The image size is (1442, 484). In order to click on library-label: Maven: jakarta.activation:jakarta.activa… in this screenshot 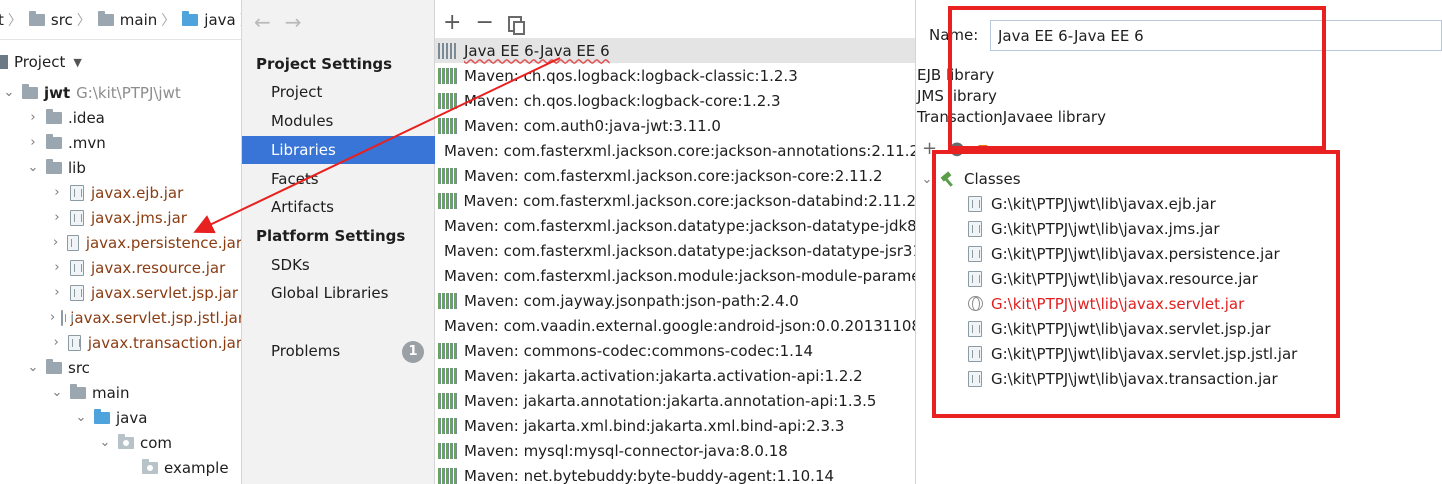, I will do `click(663, 375)`.